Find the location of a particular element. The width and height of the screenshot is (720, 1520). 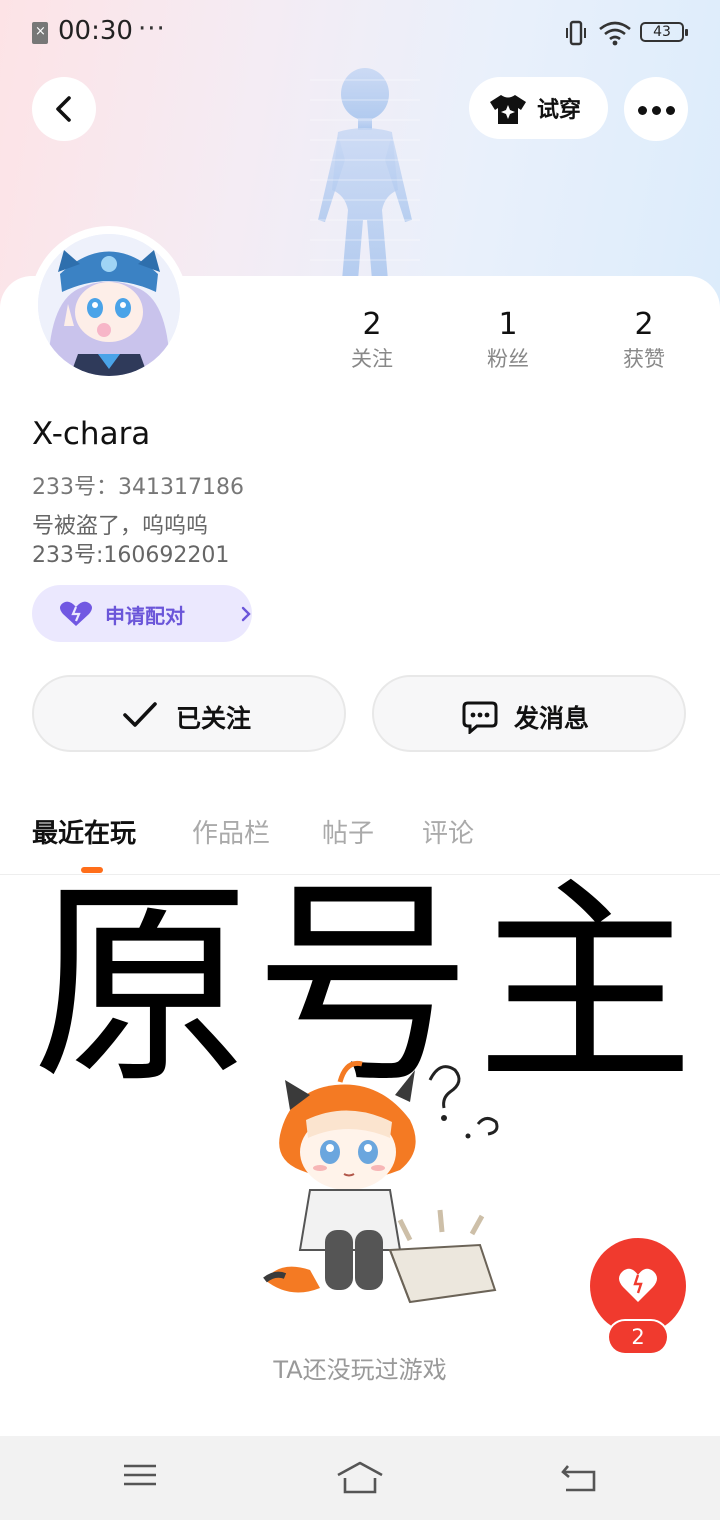

system-navigation-bar is located at coordinates (360, 1478).